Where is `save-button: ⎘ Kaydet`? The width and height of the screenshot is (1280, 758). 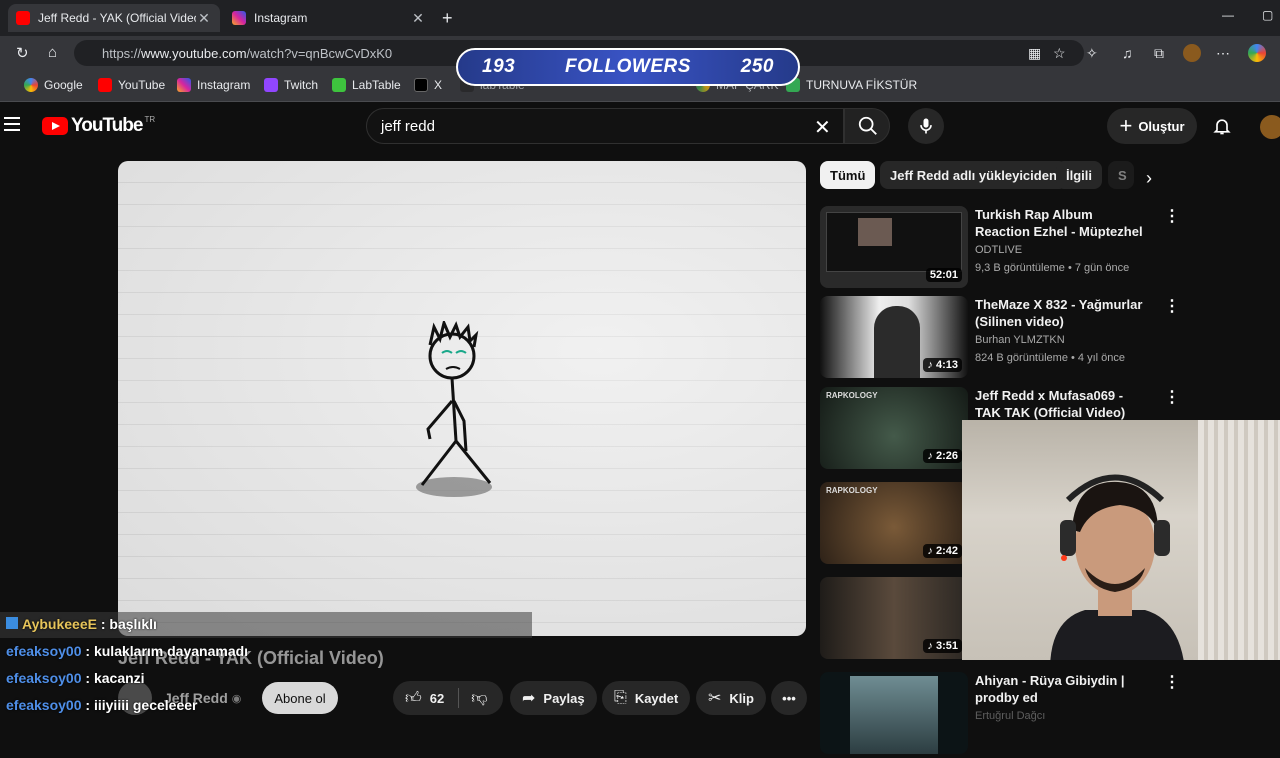 save-button: ⎘ Kaydet is located at coordinates (646, 698).